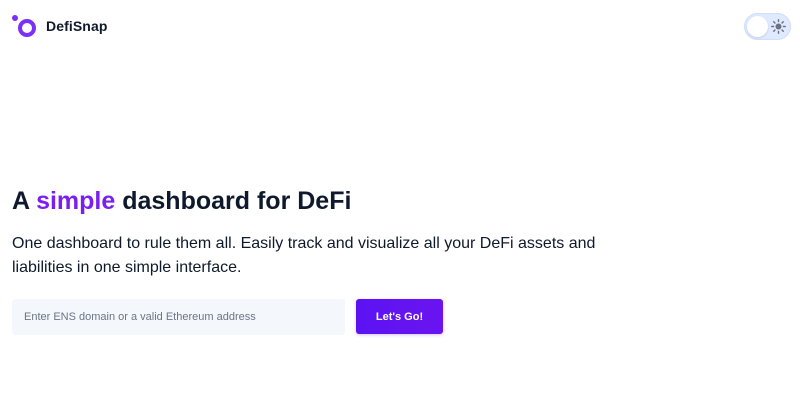  I want to click on header: DefiSnap, so click(400, 26).